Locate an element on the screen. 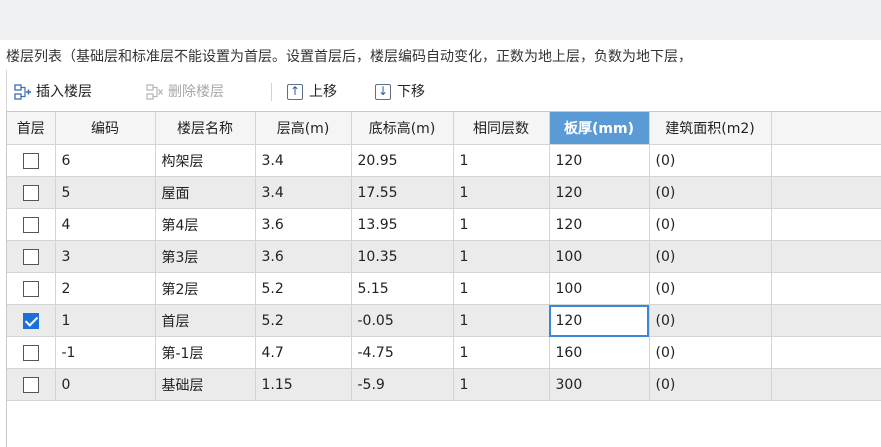 The height and width of the screenshot is (447, 881). table-row: -1 第-1层 4.7 -4.75 1 160 (0) is located at coordinates (444, 352).